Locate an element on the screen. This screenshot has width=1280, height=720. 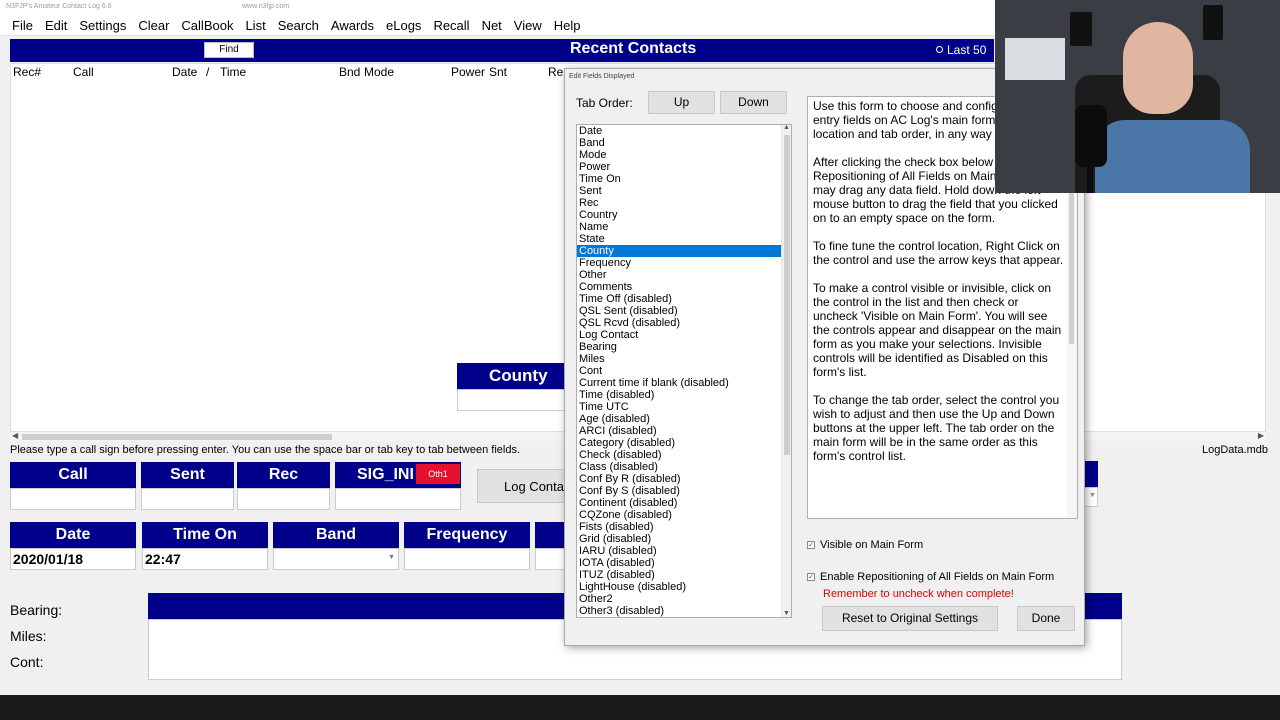
field-list-item: Log Contact is located at coordinates (684, 335).